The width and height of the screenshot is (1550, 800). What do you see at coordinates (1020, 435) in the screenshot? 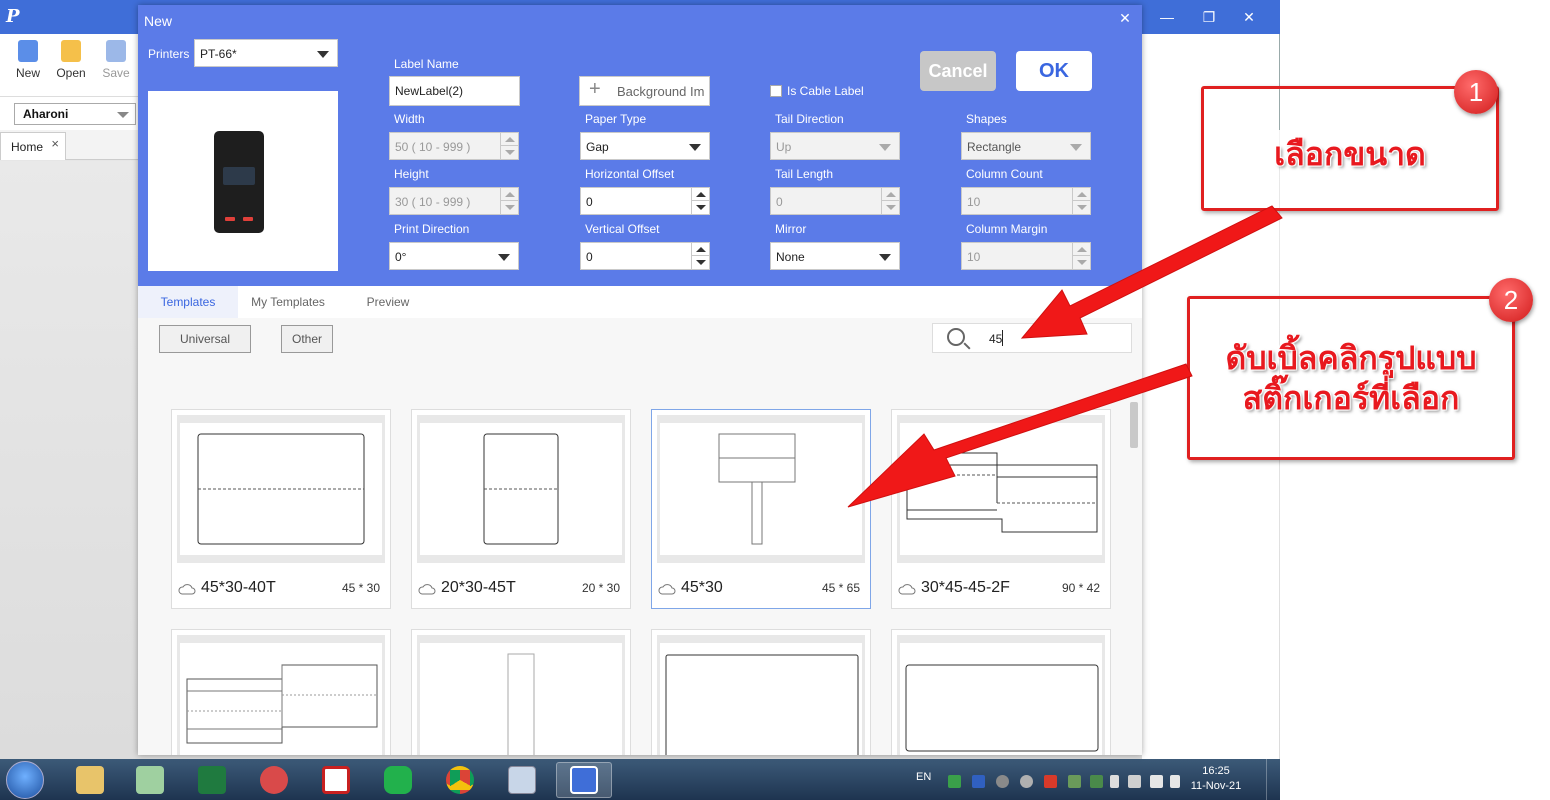
I see `arrow-to-selected-template` at bounding box center [1020, 435].